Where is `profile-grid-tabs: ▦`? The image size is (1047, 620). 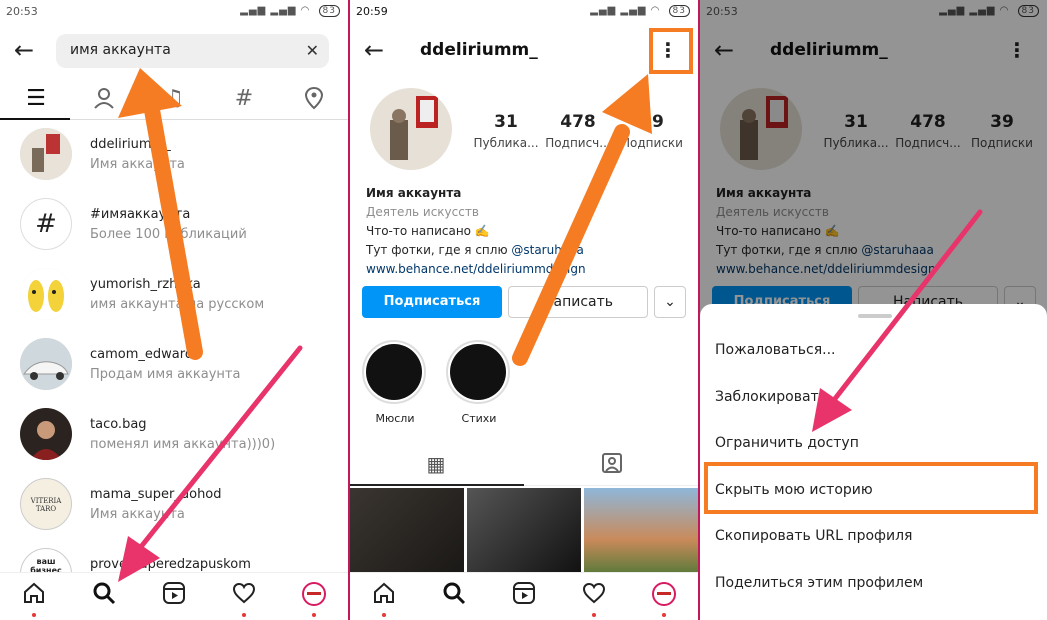 profile-grid-tabs: ▦ is located at coordinates (524, 466).